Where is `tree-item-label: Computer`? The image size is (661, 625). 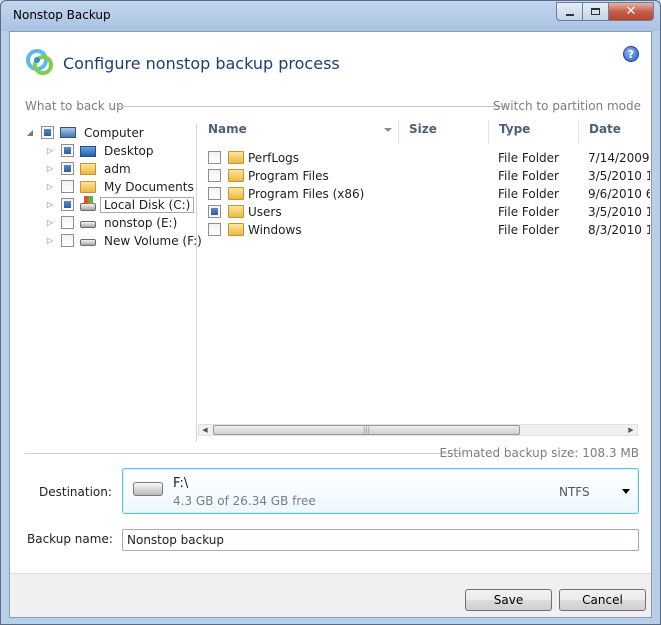
tree-item-label: Computer is located at coordinates (114, 132).